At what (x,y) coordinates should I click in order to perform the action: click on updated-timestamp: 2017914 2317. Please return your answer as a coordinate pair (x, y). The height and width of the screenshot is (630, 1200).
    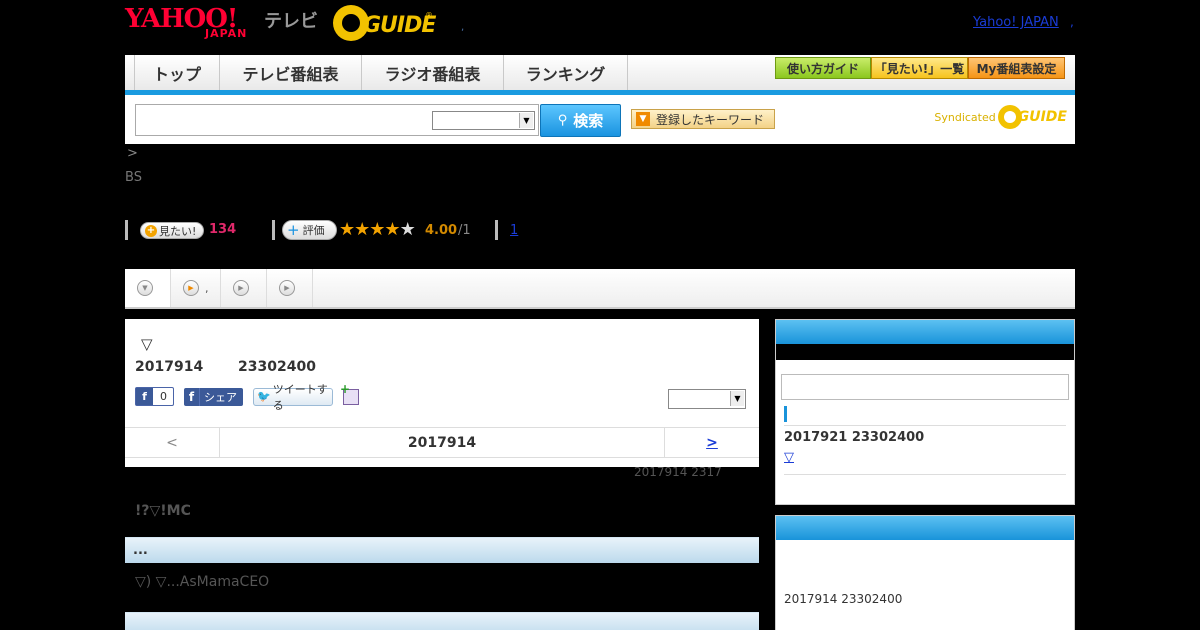
    Looking at the image, I should click on (678, 472).